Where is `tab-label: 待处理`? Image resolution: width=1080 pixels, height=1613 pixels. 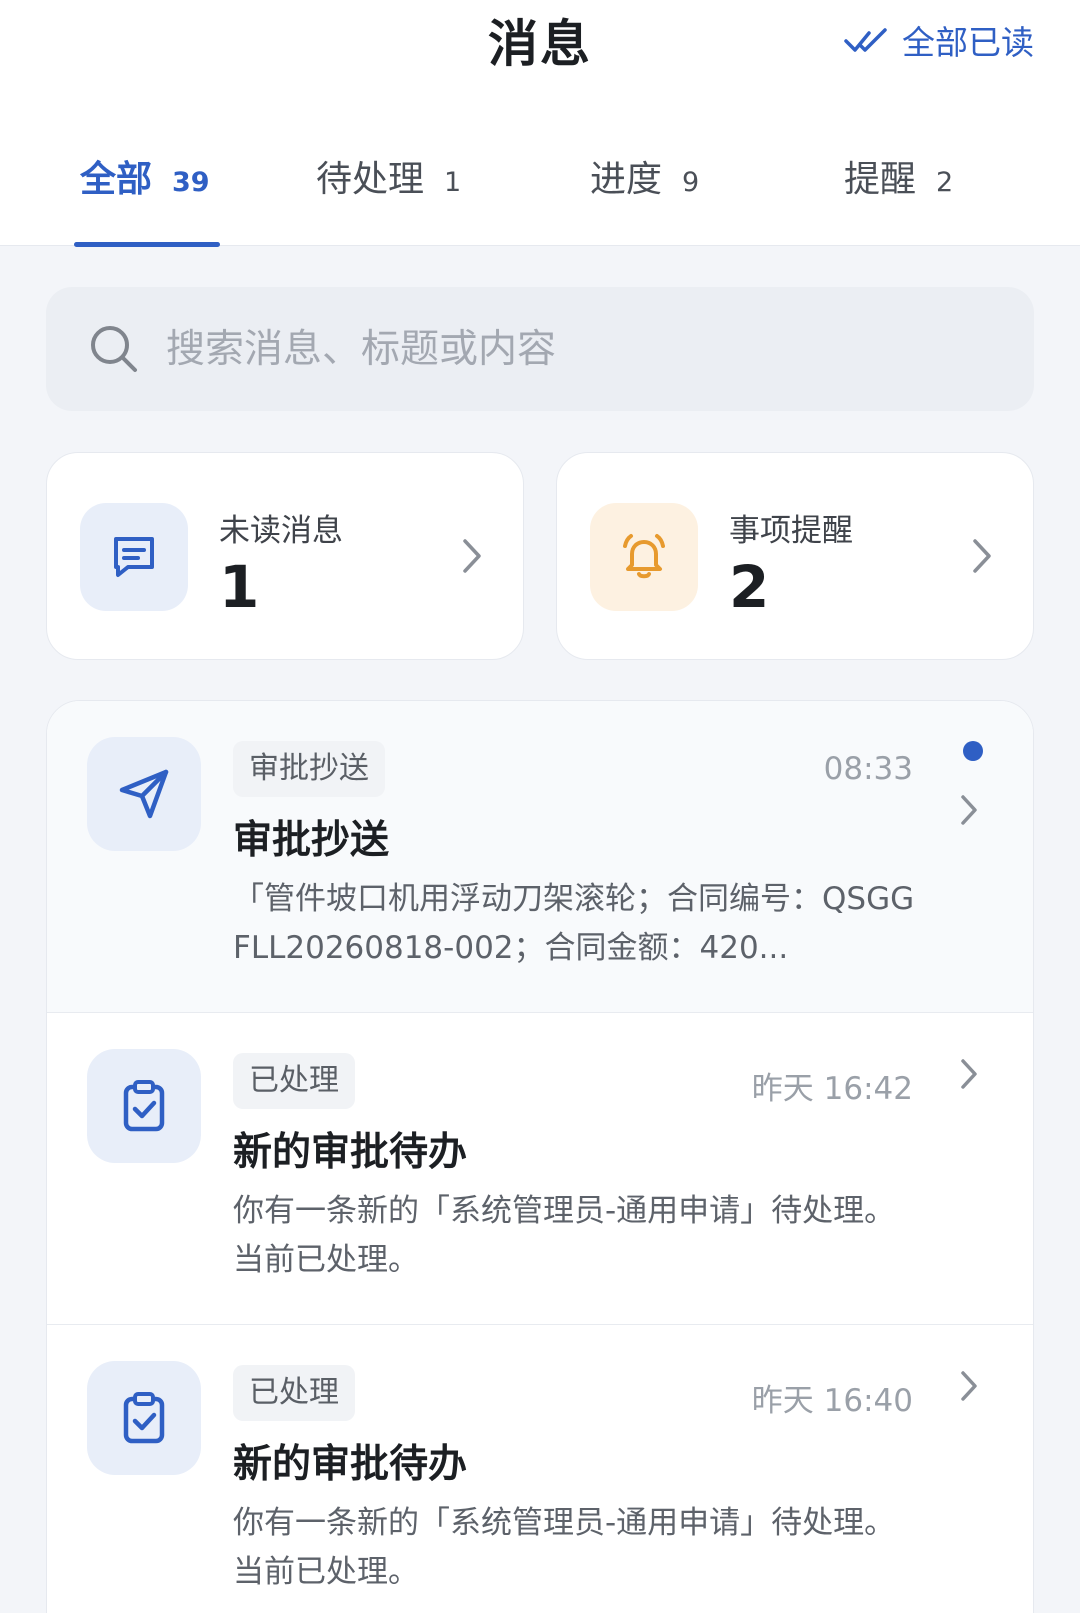 tab-label: 待处理 is located at coordinates (370, 179).